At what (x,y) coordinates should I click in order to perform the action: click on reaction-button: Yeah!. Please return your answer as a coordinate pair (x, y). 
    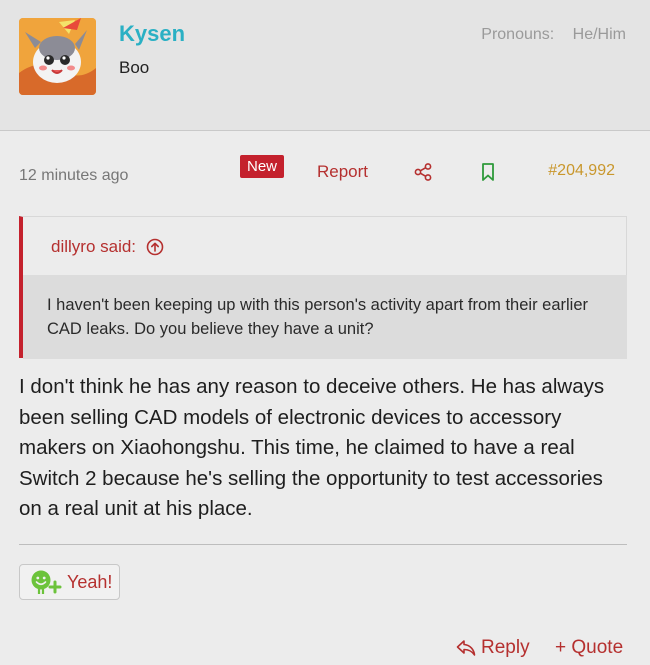
    Looking at the image, I should click on (69, 582).